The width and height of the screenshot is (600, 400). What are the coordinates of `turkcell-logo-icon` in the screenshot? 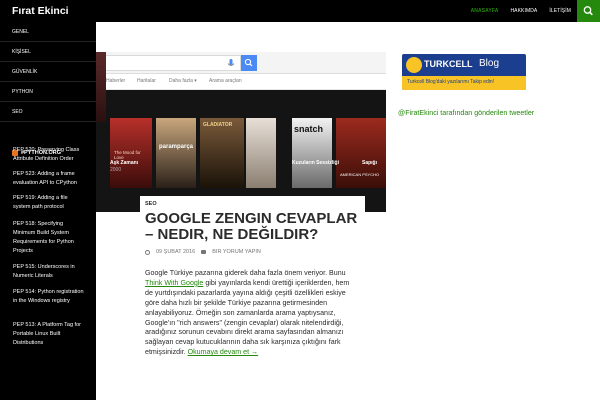 It's located at (414, 65).